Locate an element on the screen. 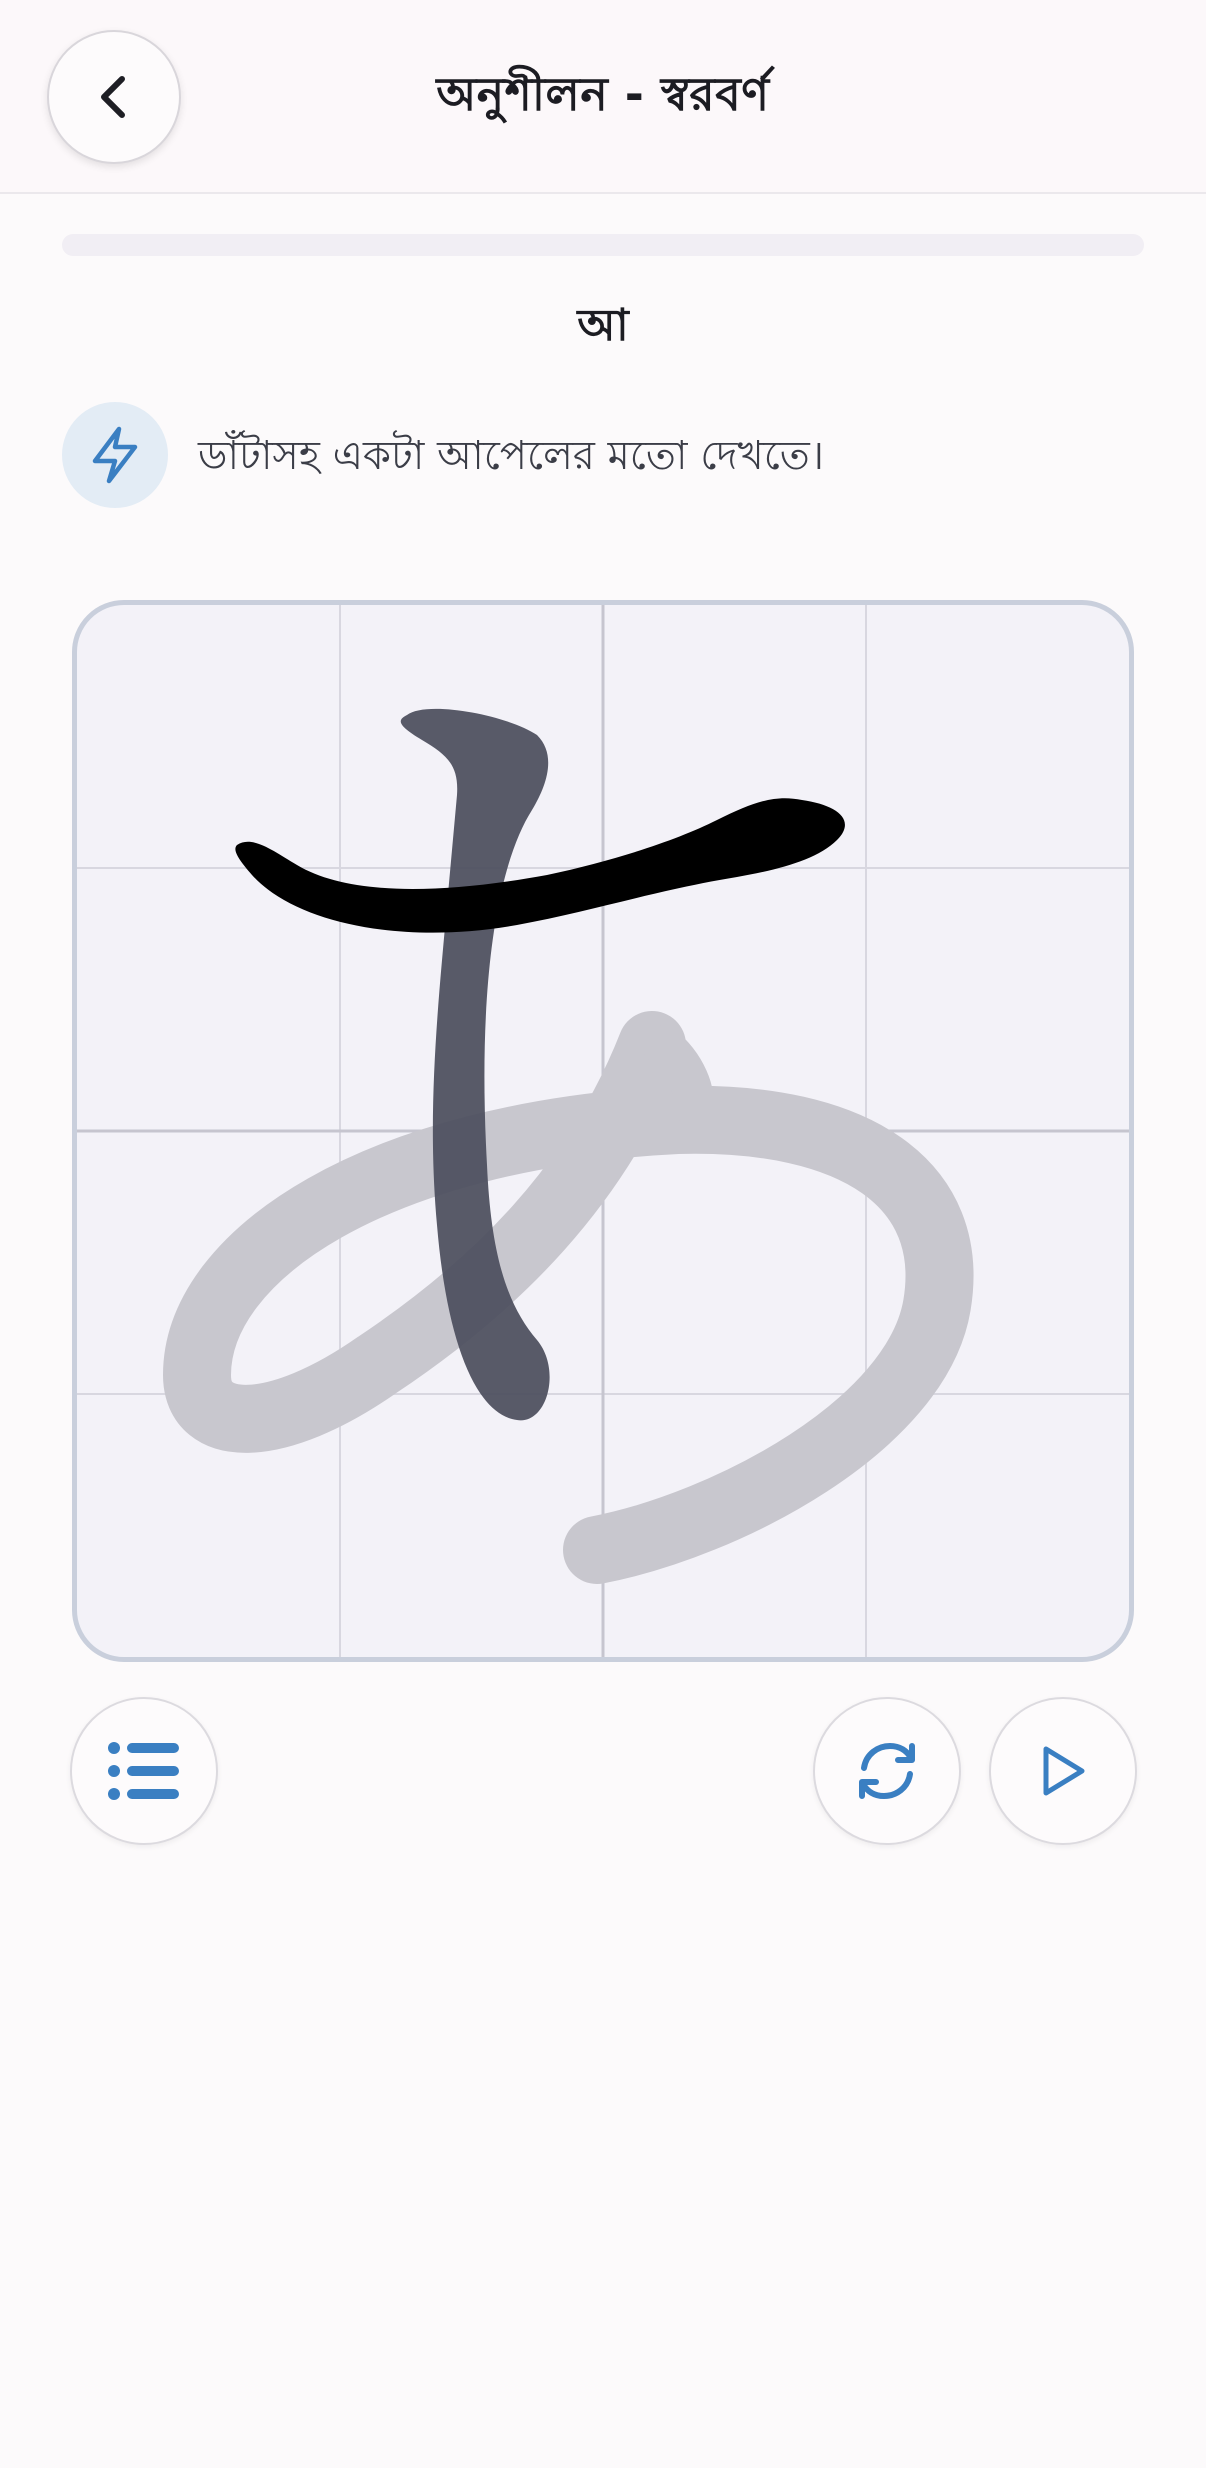  progress-bar is located at coordinates (603, 245).